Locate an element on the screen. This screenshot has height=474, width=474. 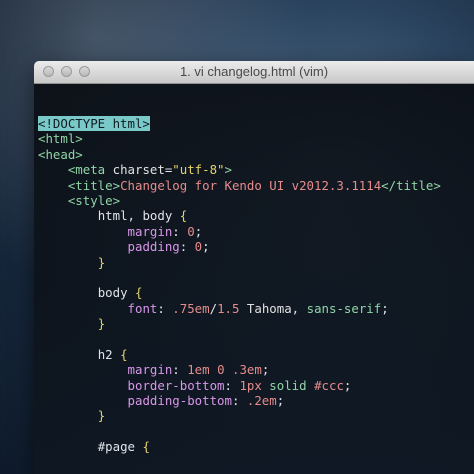
code-token: "utf-8" is located at coordinates (198, 170).